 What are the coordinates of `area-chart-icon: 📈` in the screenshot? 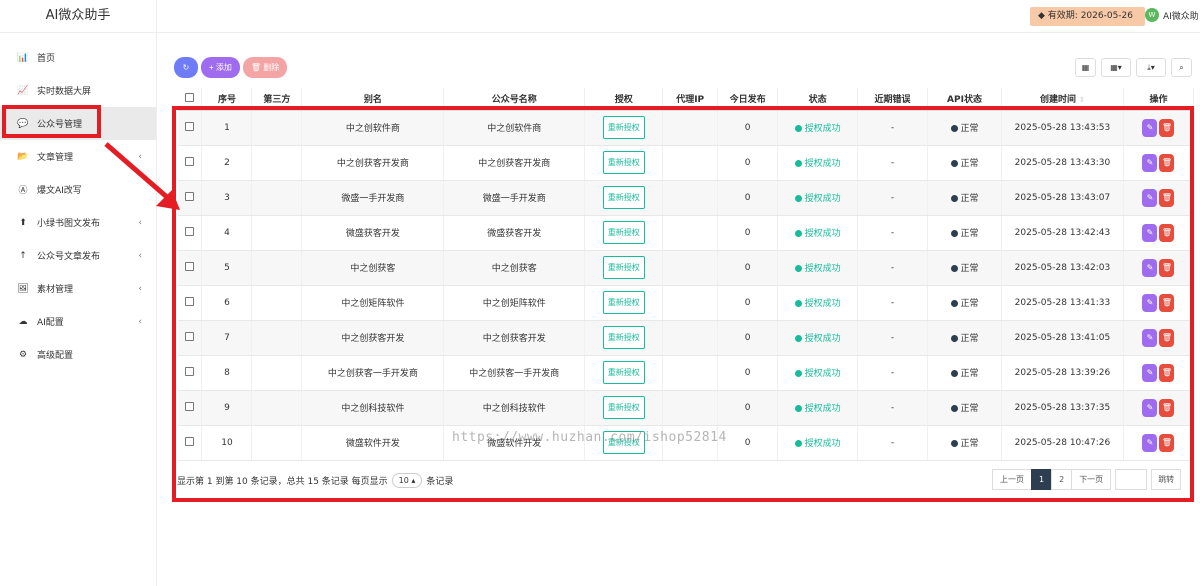 It's located at (23, 90).